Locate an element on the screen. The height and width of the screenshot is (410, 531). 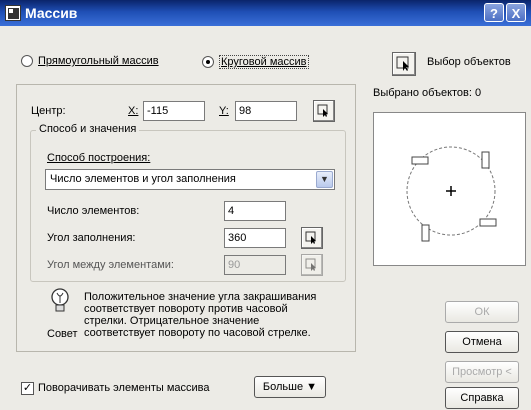
select-objects-button is located at coordinates (404, 64).